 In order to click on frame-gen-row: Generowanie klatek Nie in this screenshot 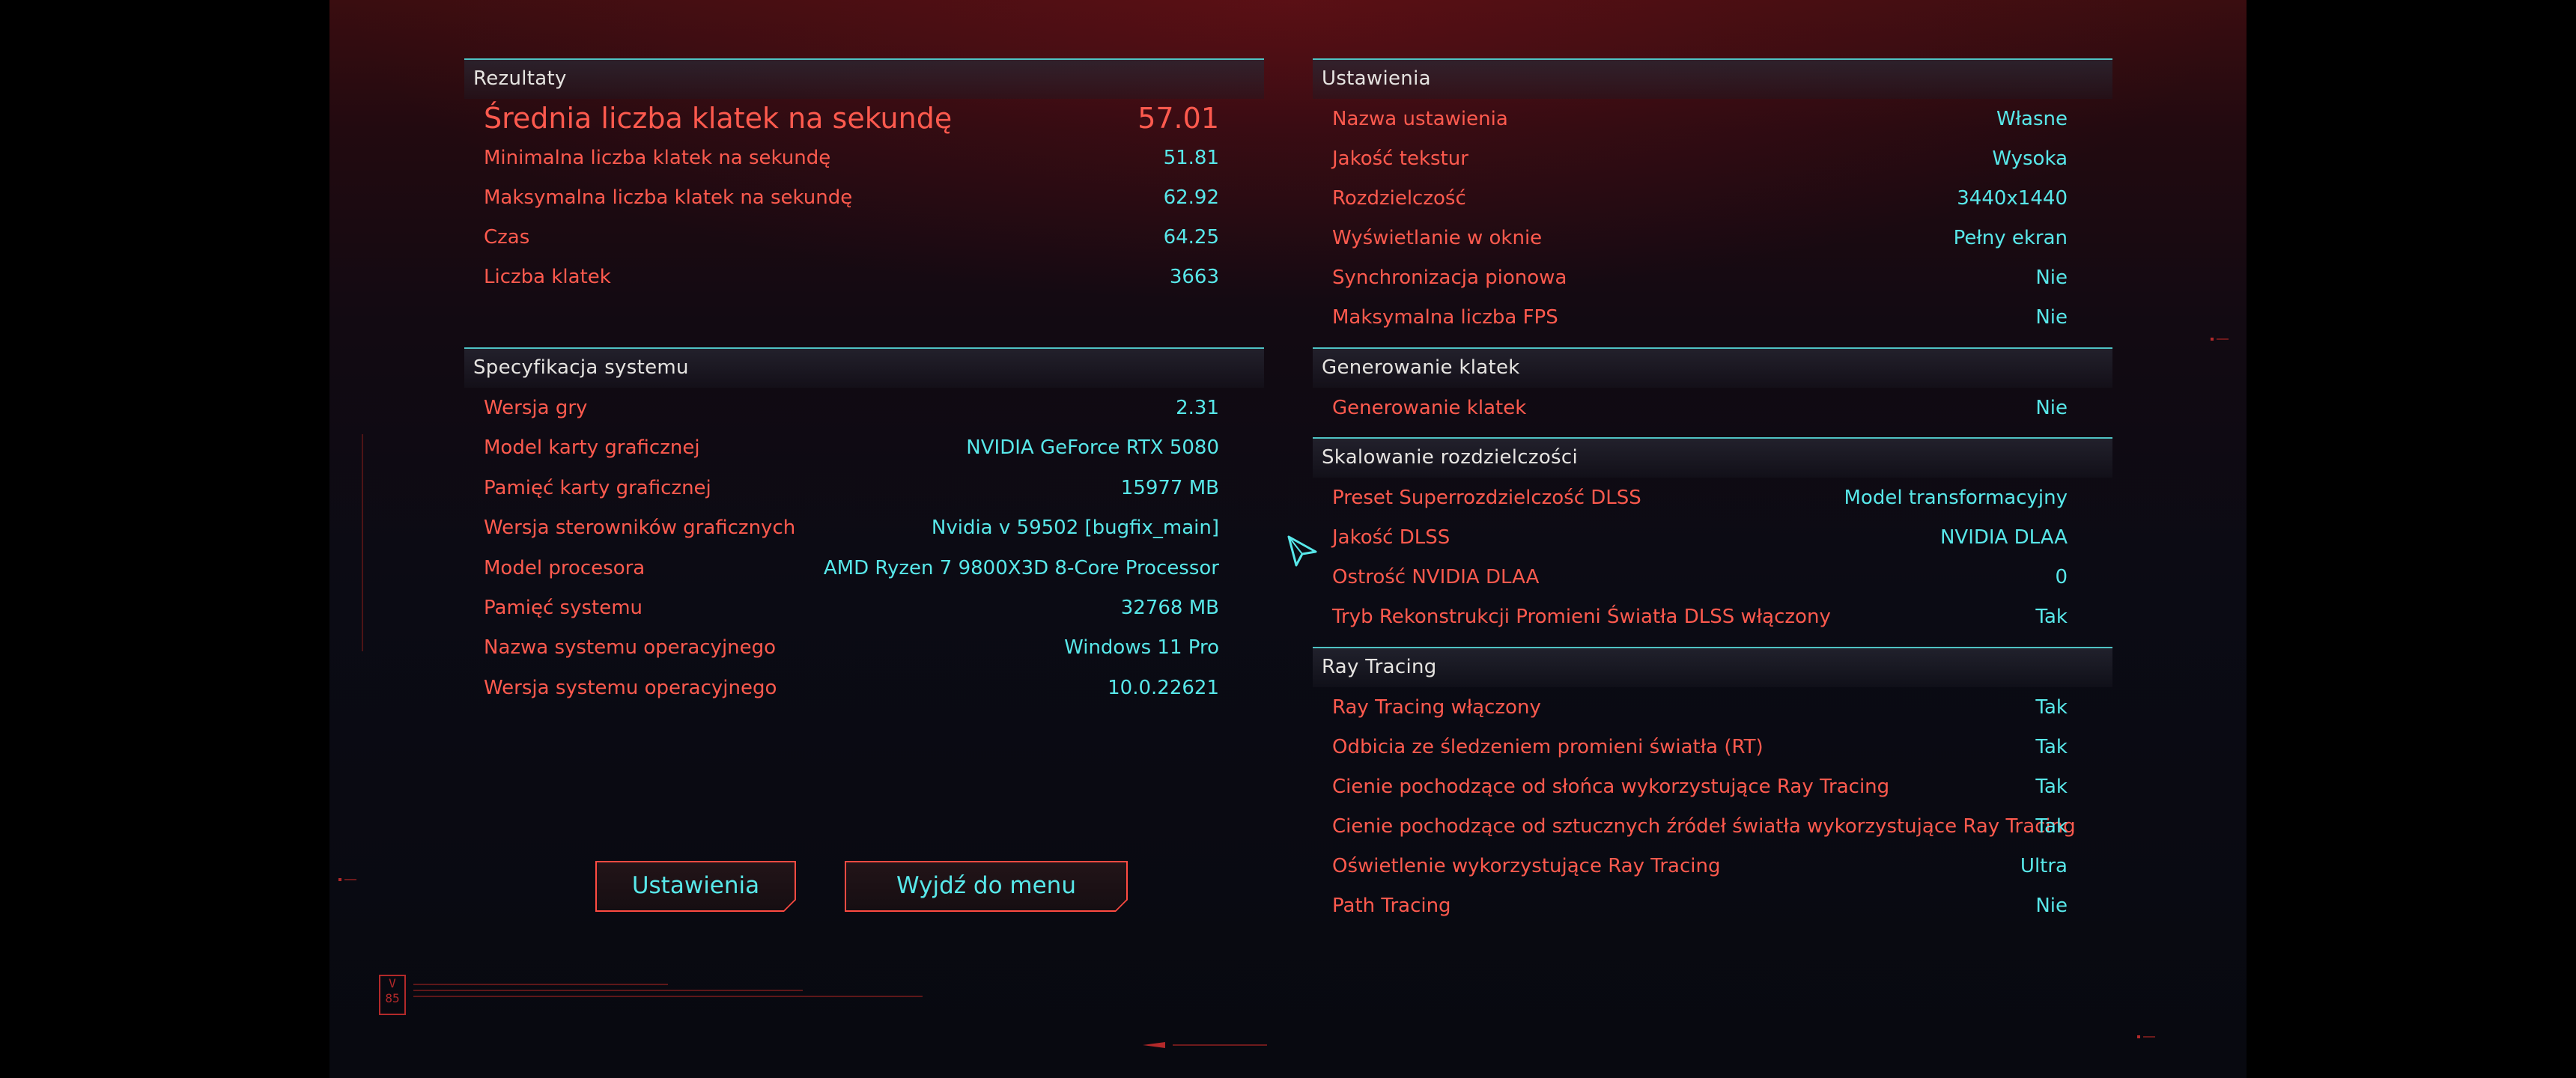, I will do `click(1700, 409)`.